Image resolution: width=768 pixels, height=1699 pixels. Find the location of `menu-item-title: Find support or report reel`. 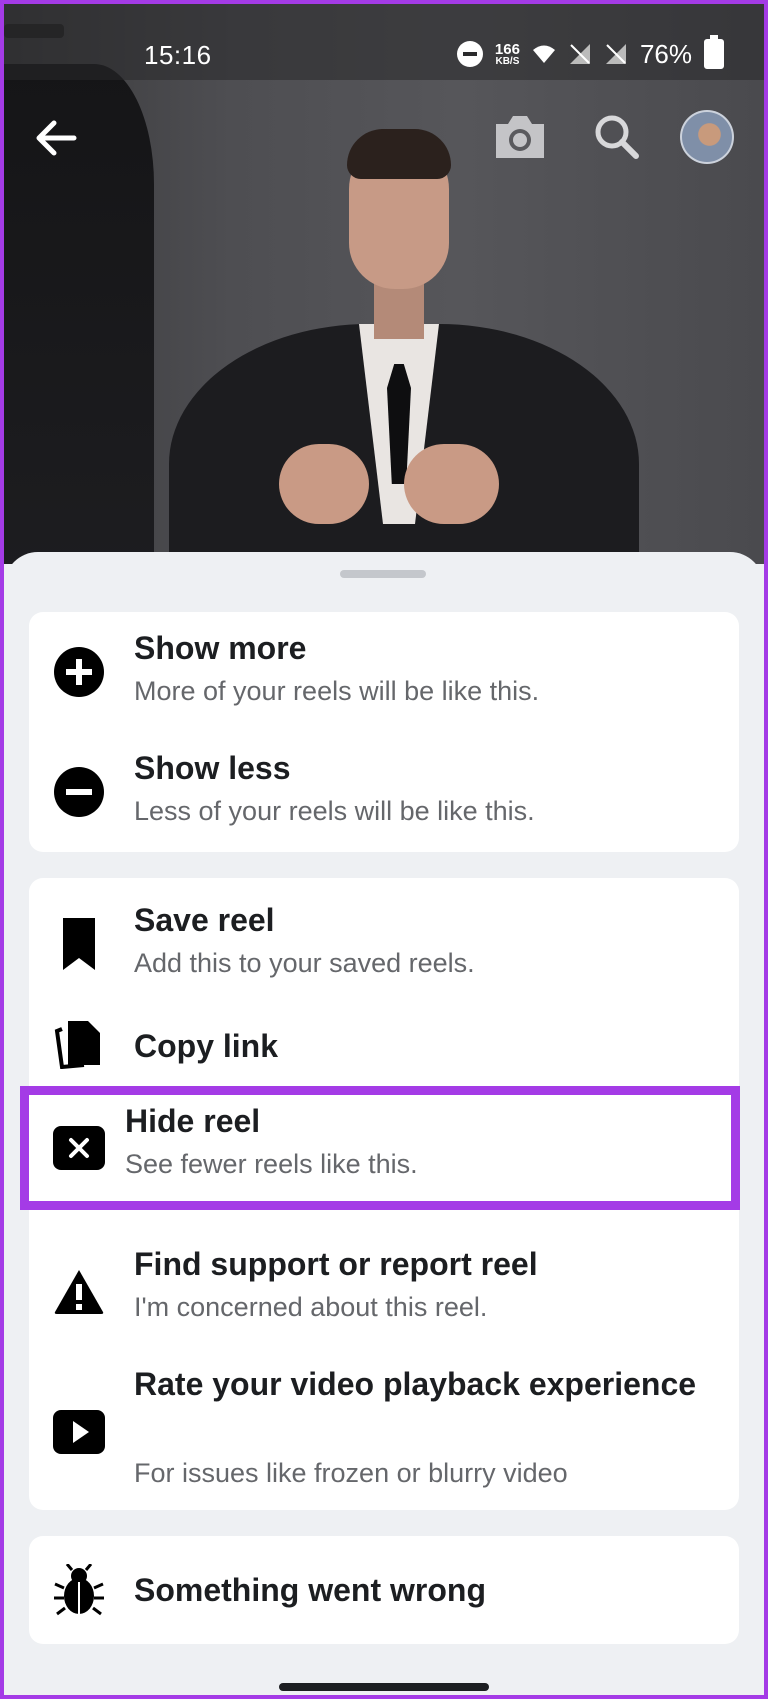

menu-item-title: Find support or report reel is located at coordinates (336, 1264).